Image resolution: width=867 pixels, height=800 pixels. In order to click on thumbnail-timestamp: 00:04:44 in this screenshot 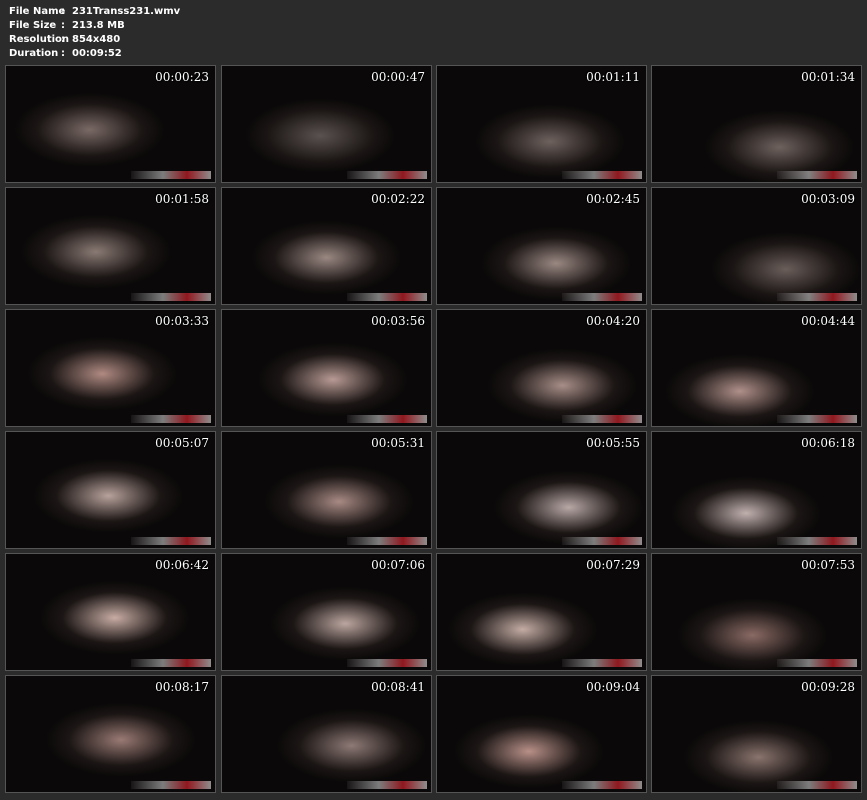, I will do `click(828, 321)`.